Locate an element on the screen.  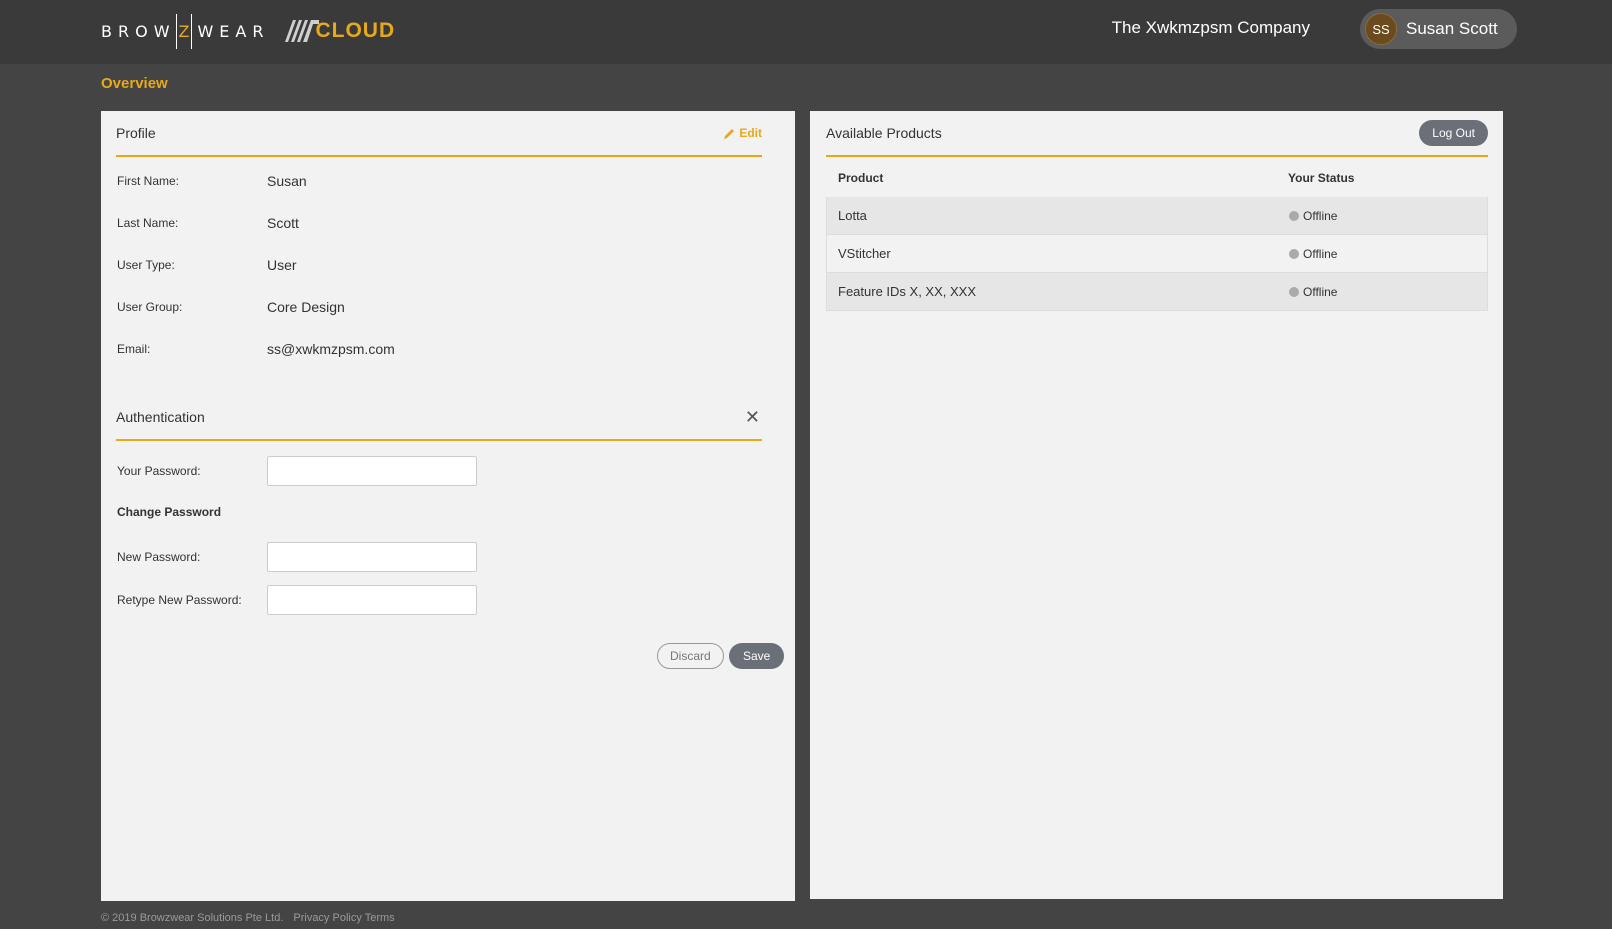
profile-row-last-name: Last Name: Scott is located at coordinates (208, 223).